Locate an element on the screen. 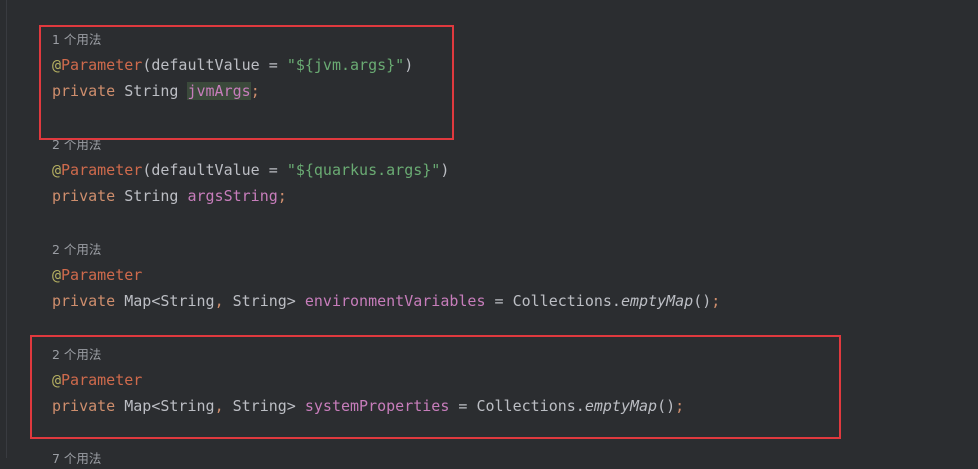  field-type-generic: String> is located at coordinates (264, 301).